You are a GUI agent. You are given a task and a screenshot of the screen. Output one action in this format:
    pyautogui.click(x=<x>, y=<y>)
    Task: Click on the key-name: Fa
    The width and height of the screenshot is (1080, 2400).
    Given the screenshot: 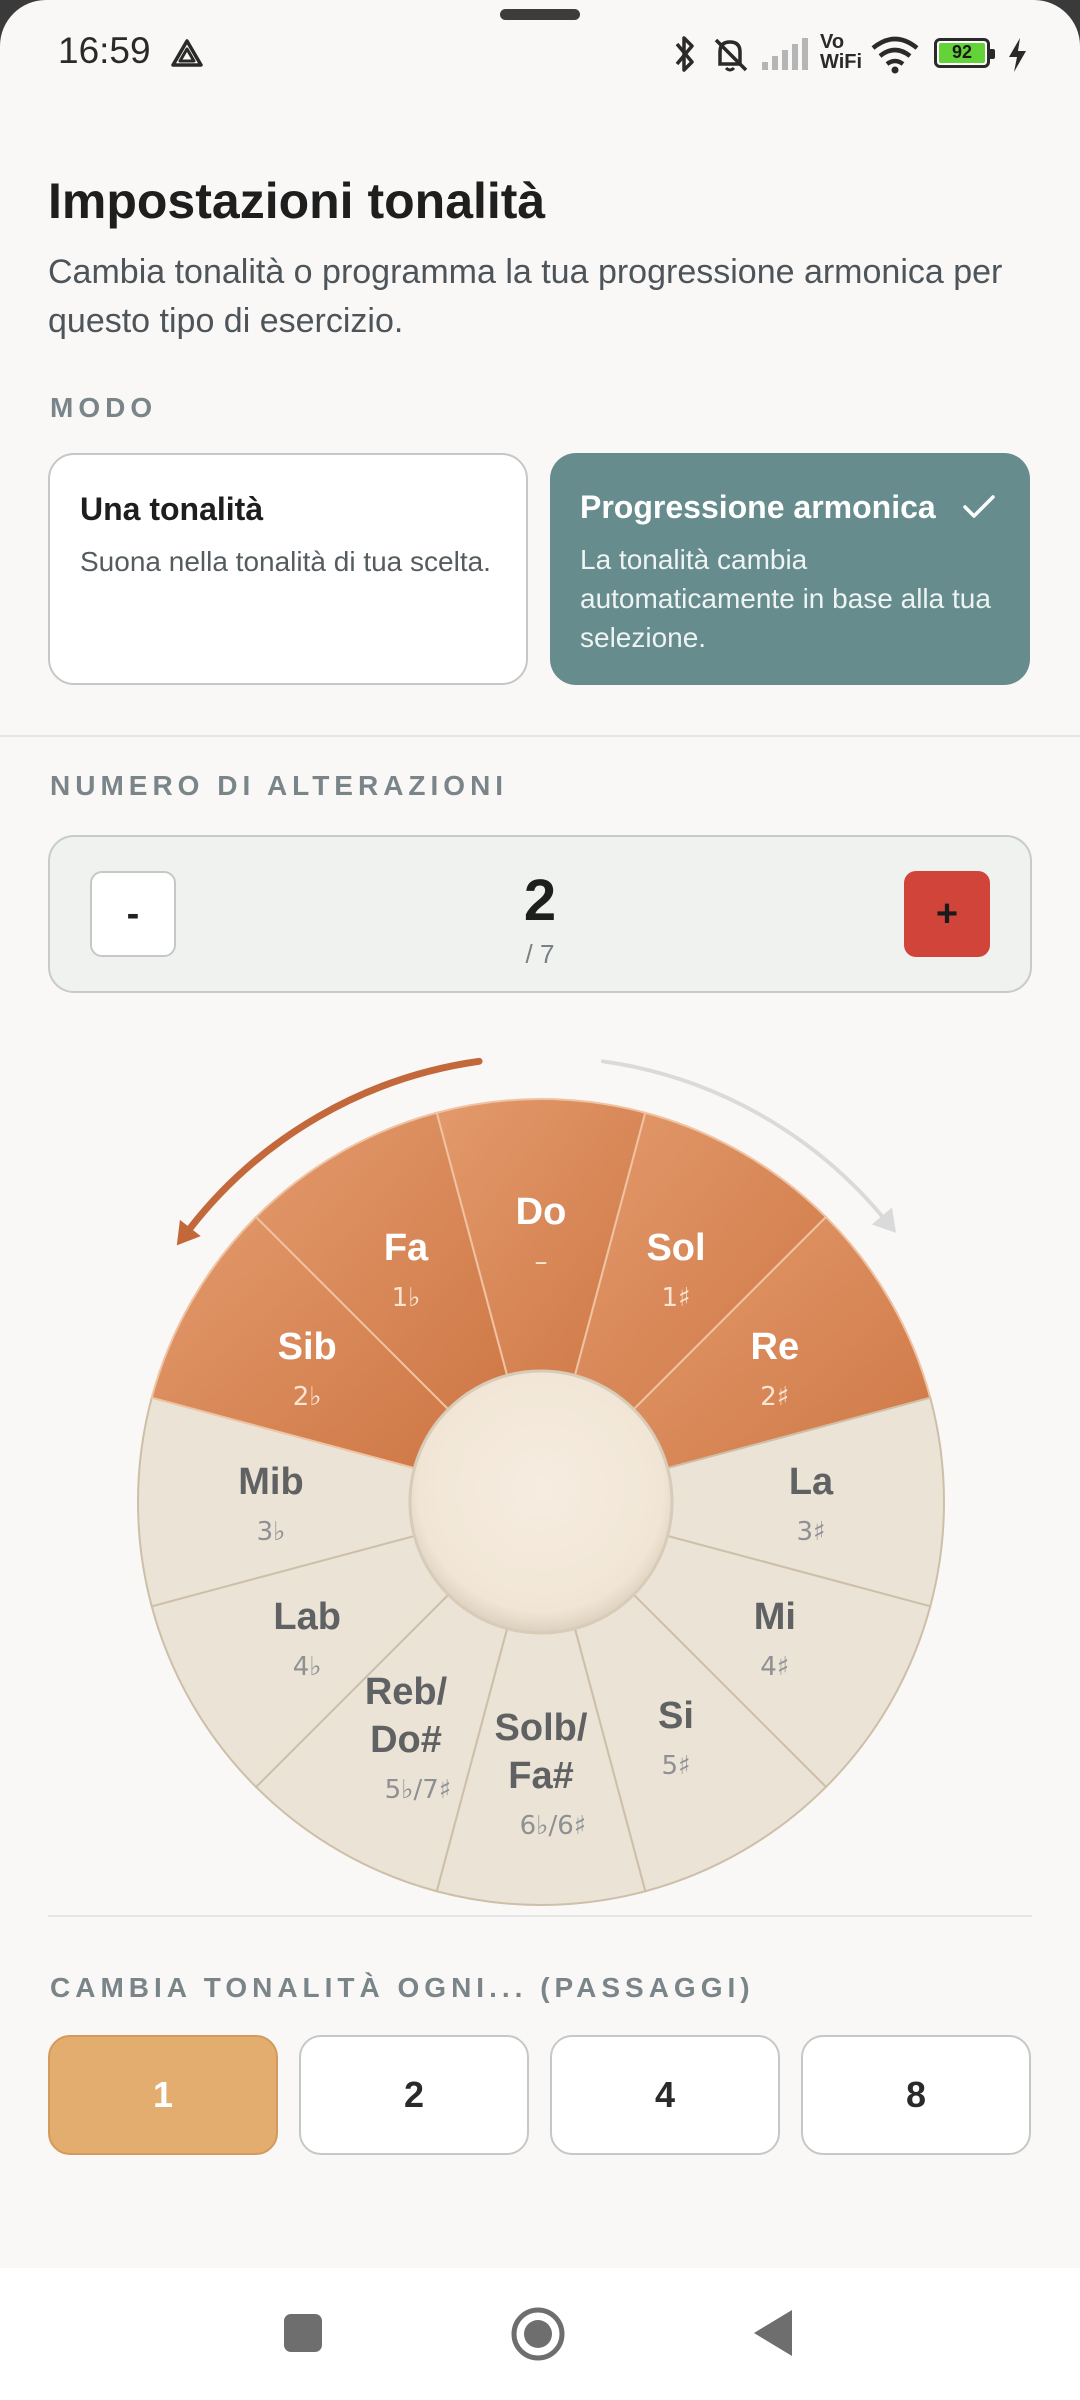 What is the action you would take?
    pyautogui.click(x=406, y=1248)
    